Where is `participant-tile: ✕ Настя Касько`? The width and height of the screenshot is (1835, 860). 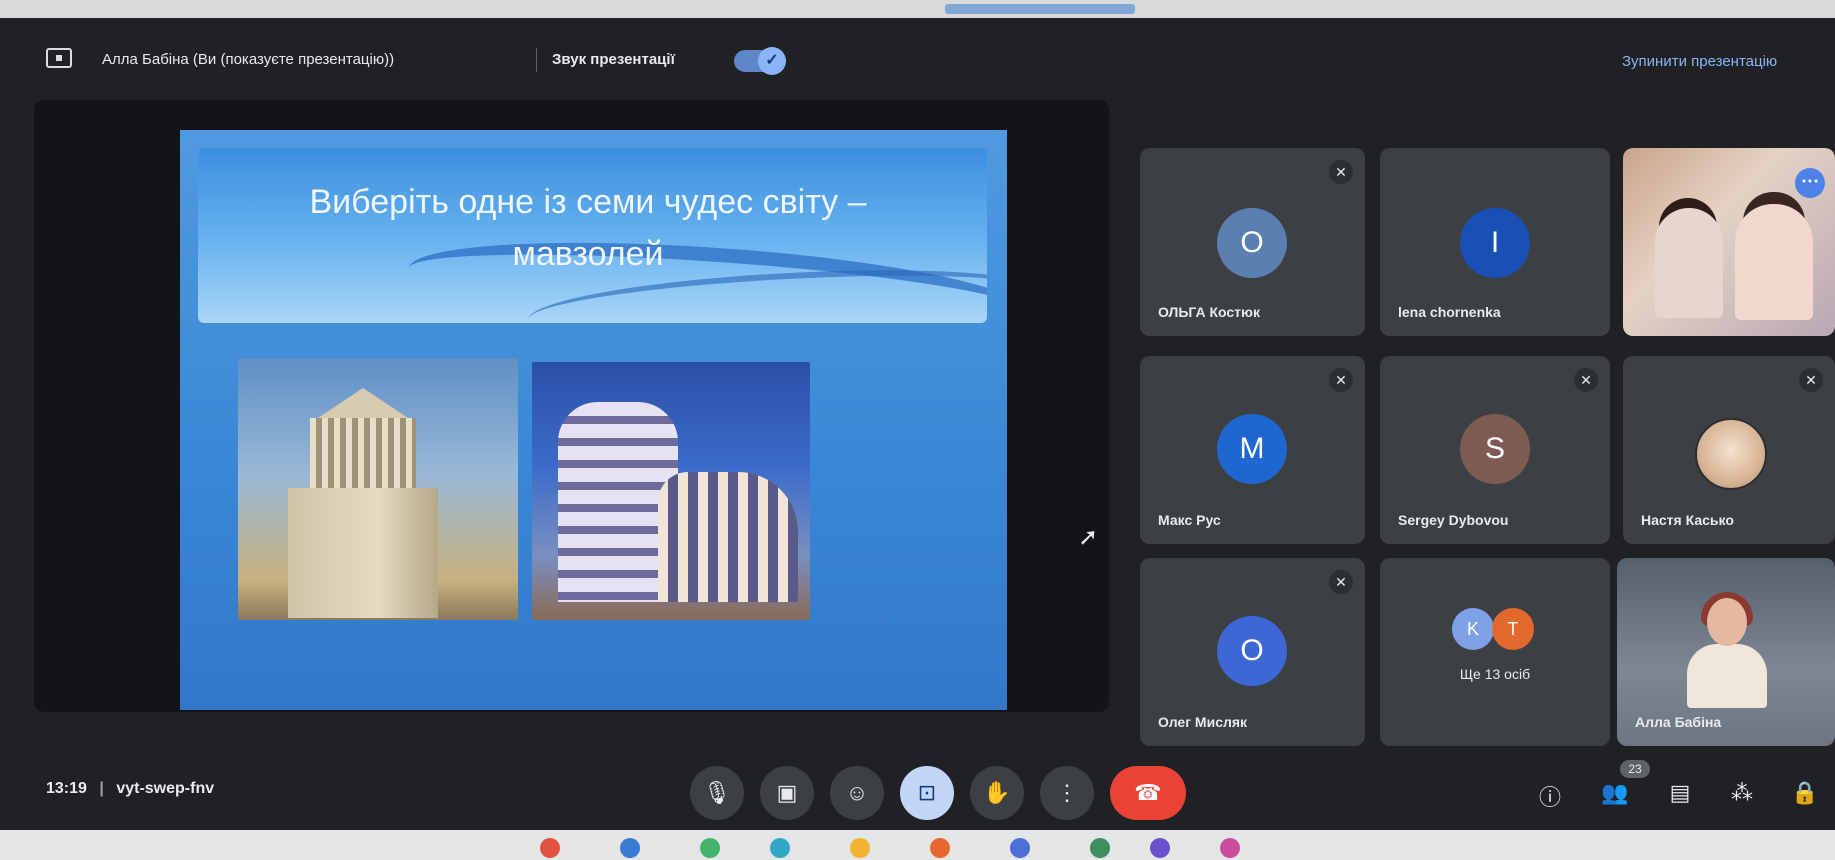 participant-tile: ✕ Настя Касько is located at coordinates (1729, 450).